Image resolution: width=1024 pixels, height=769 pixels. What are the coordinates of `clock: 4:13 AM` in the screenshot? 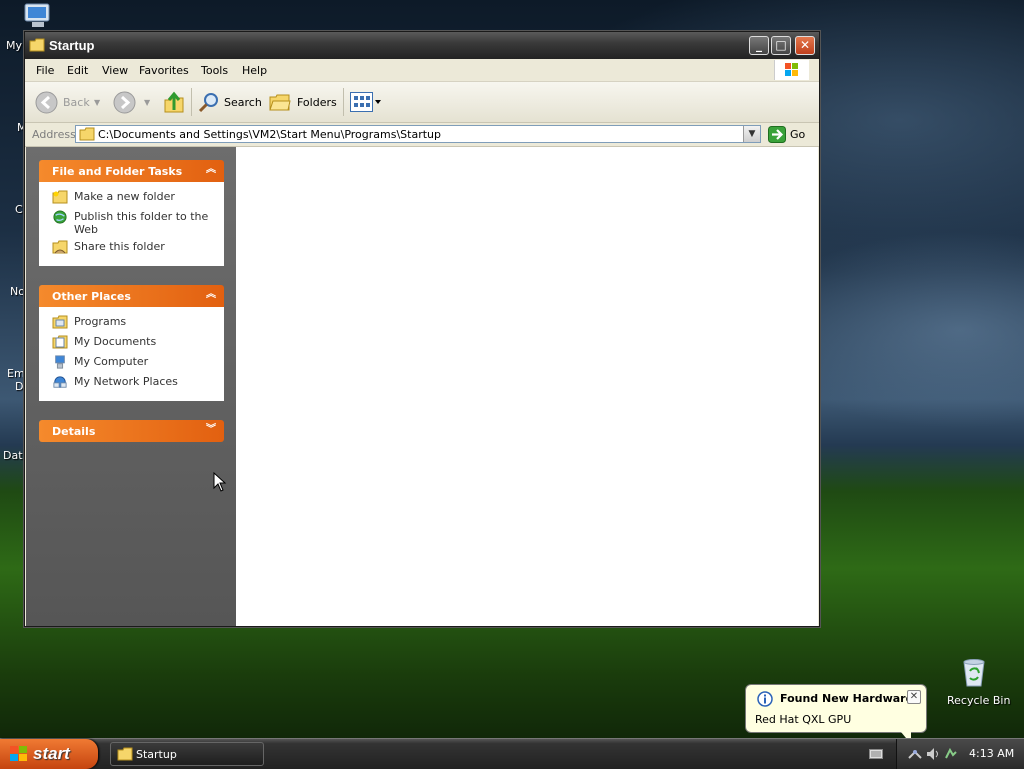 It's located at (991, 753).